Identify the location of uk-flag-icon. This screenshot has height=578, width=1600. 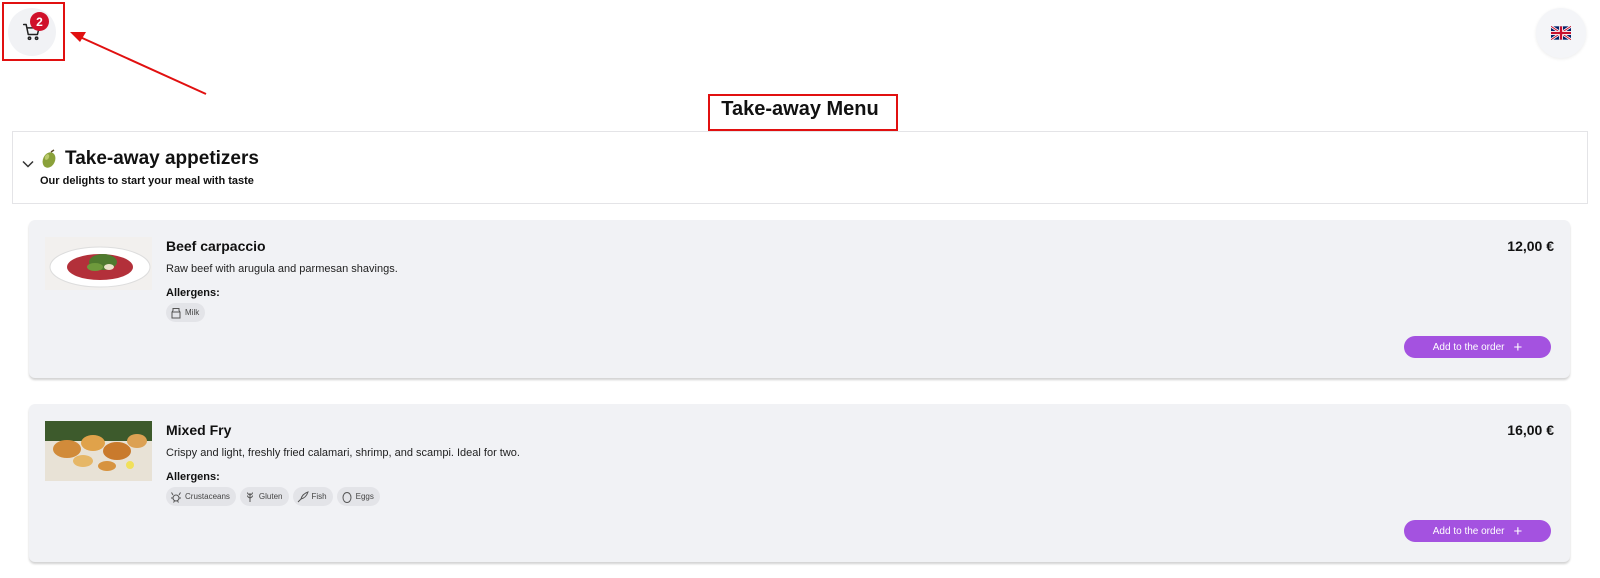
(1561, 33).